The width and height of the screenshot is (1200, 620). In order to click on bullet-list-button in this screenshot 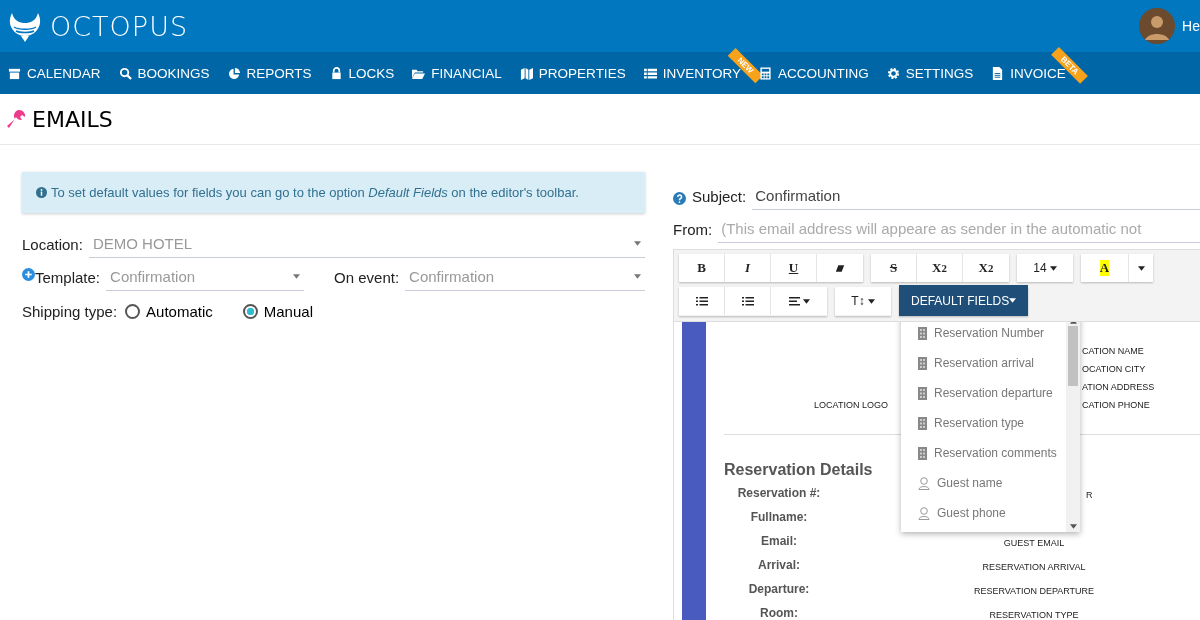, I will do `click(702, 301)`.